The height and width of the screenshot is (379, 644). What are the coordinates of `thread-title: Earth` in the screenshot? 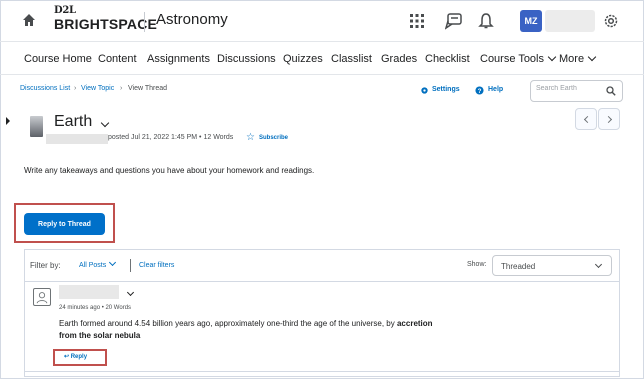 It's located at (73, 121).